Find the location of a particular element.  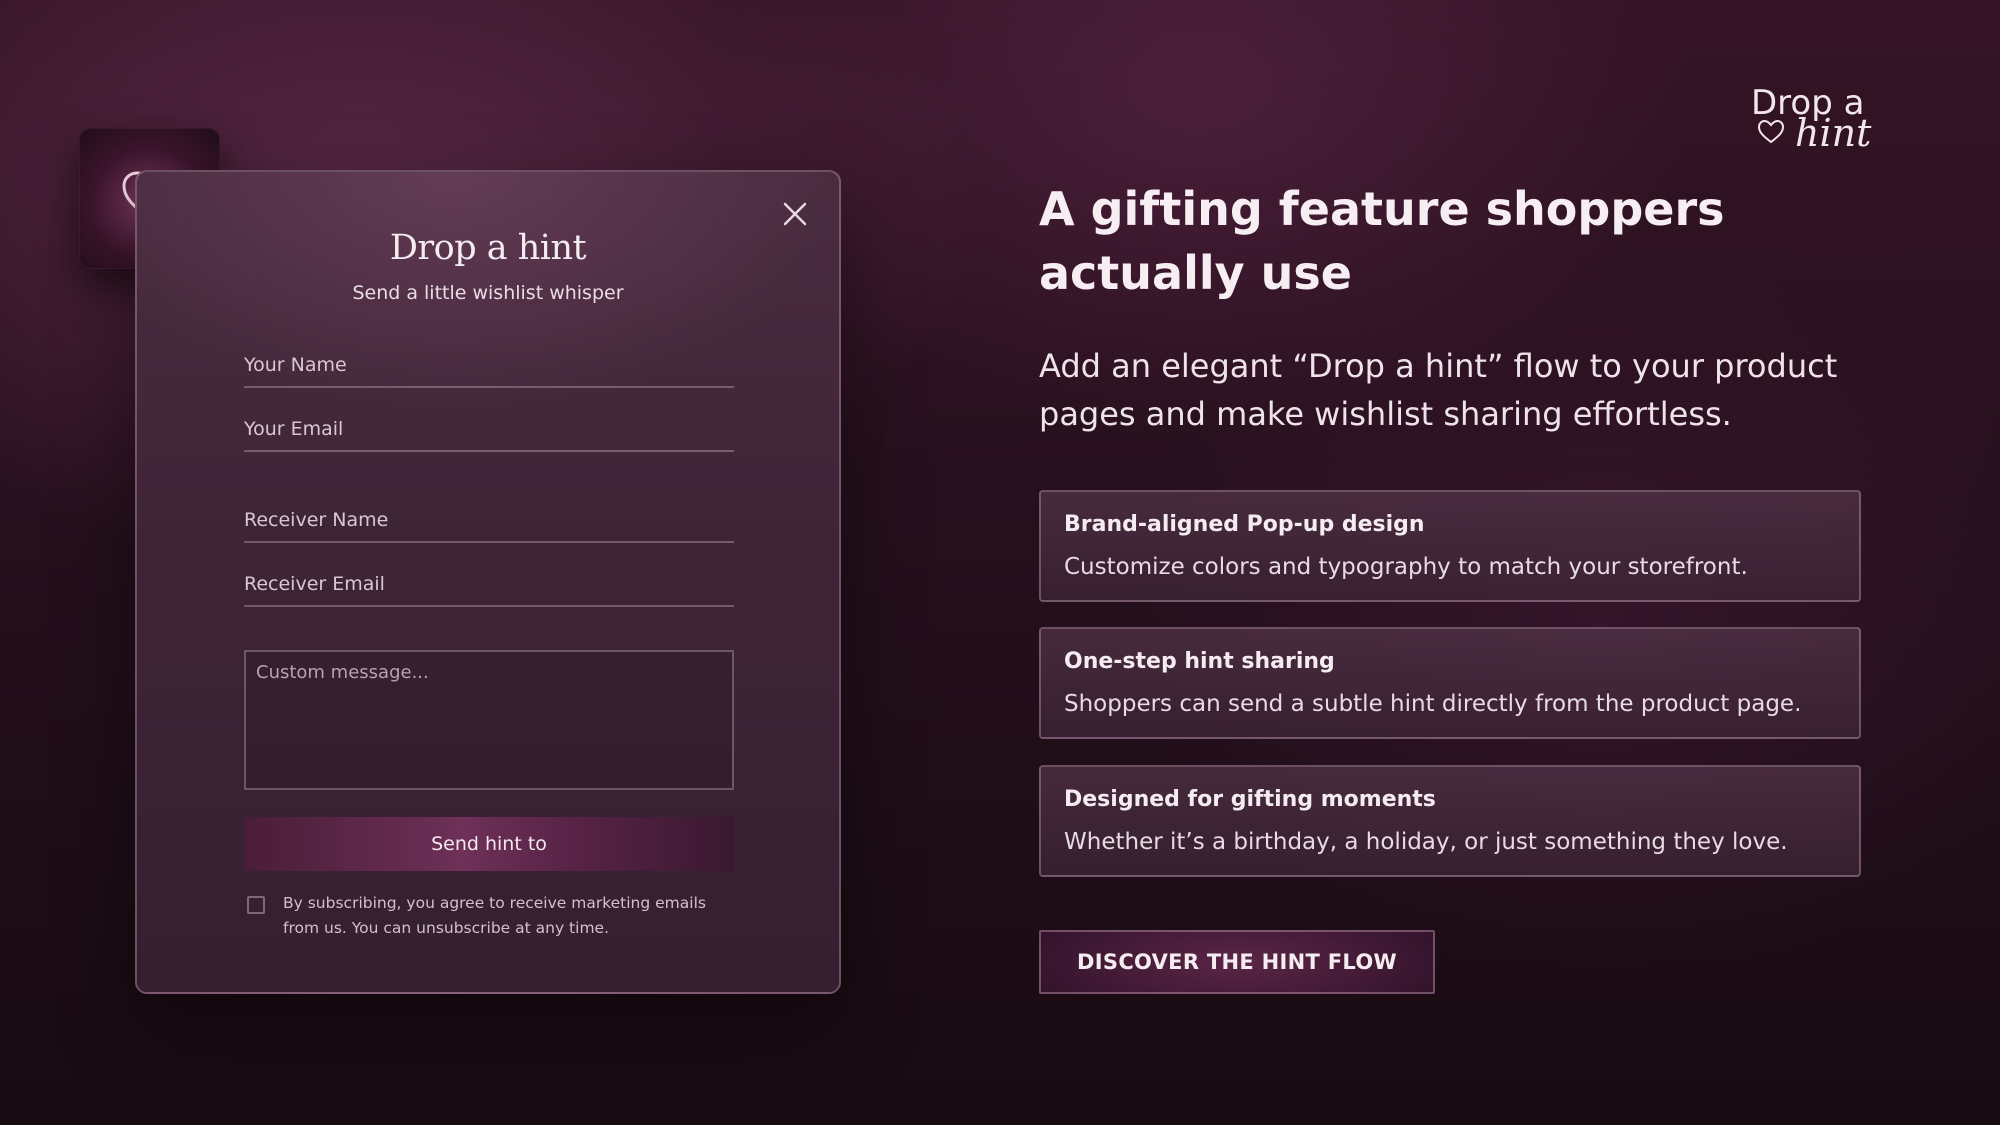

send-hint-button: Send hint to is located at coordinates (489, 844).